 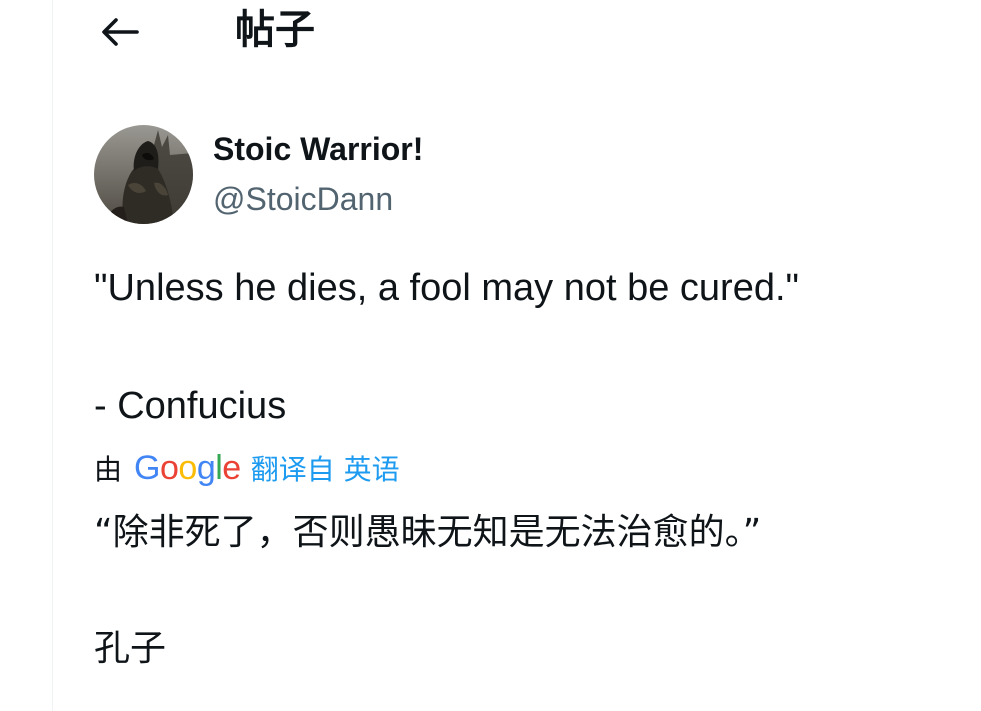 What do you see at coordinates (490, 31) in the screenshot?
I see `top-bar: 帖子` at bounding box center [490, 31].